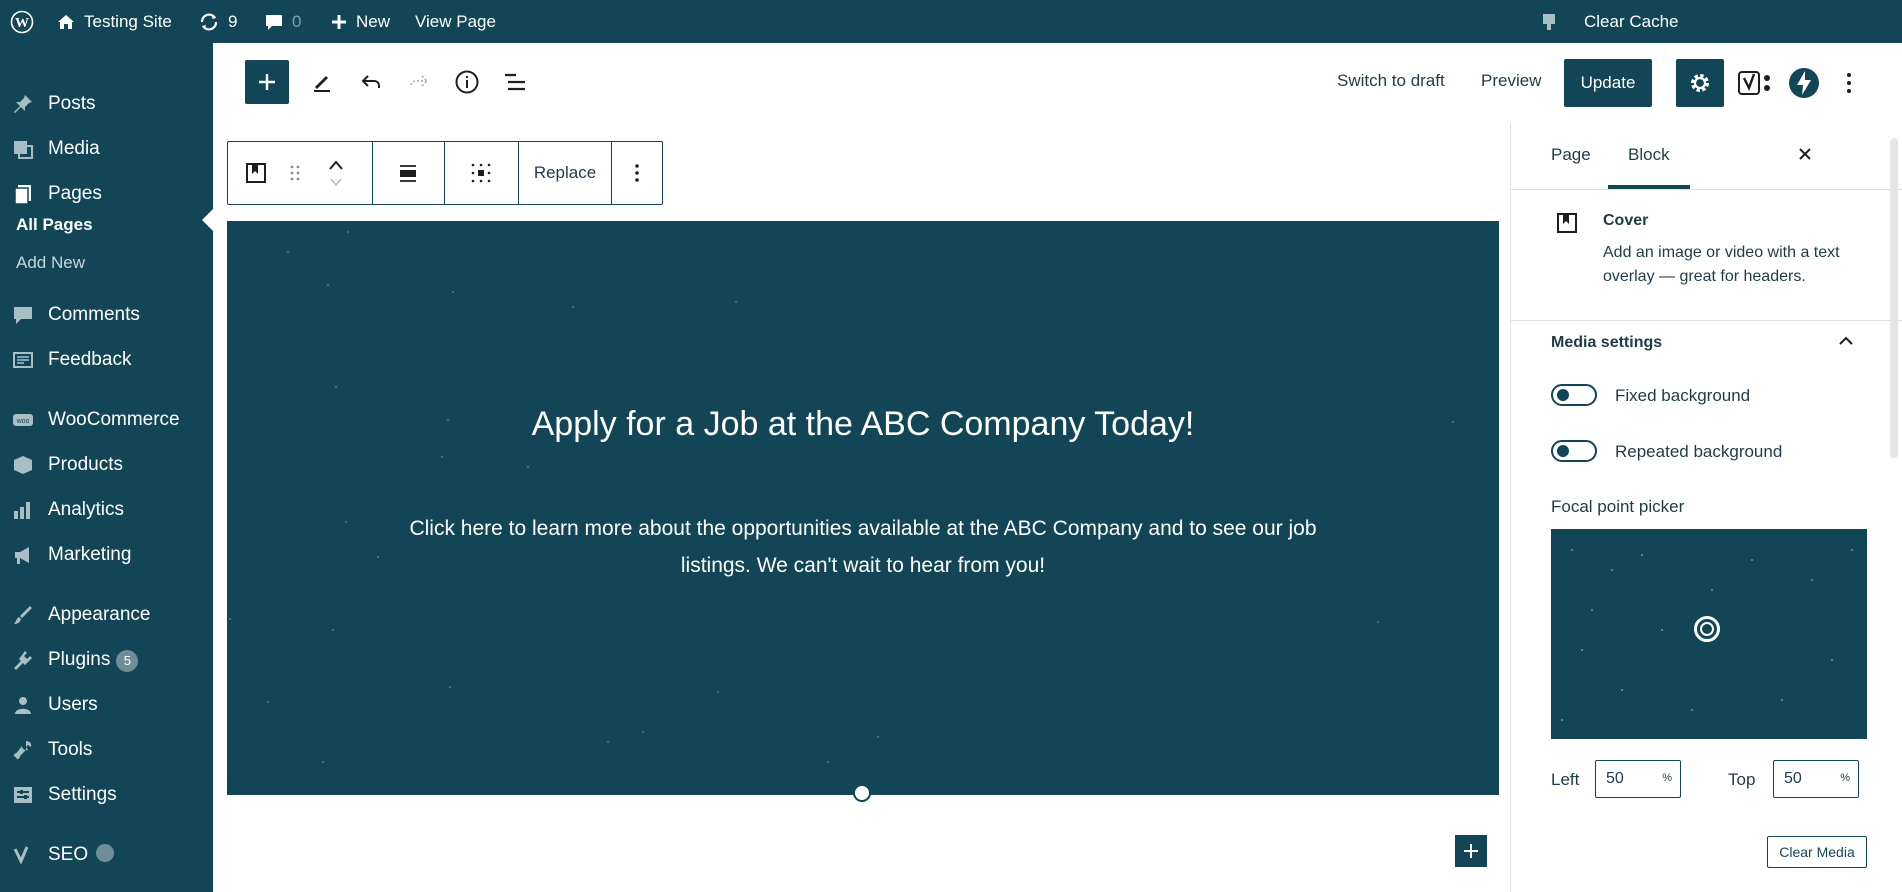 The image size is (1902, 892). What do you see at coordinates (106, 795) in the screenshot?
I see `menu-item-settings: Settings` at bounding box center [106, 795].